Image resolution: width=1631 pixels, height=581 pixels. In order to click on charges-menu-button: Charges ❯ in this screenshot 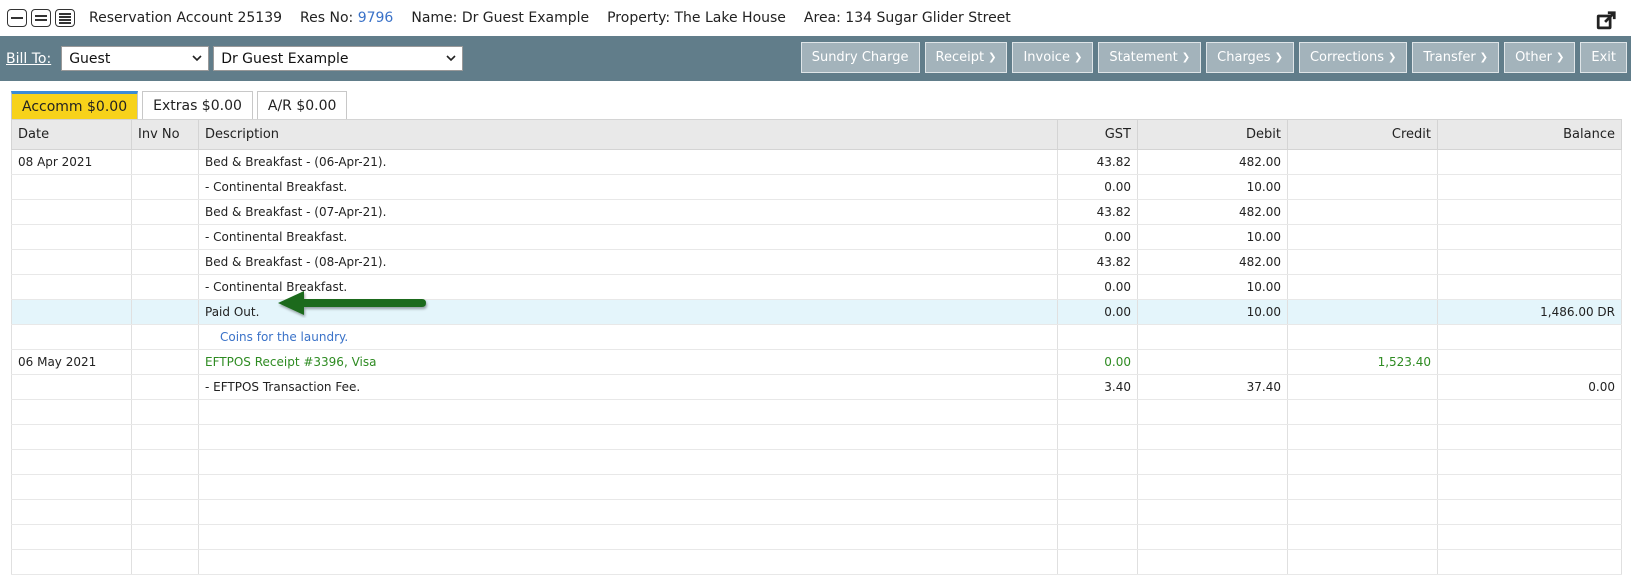, I will do `click(1250, 57)`.